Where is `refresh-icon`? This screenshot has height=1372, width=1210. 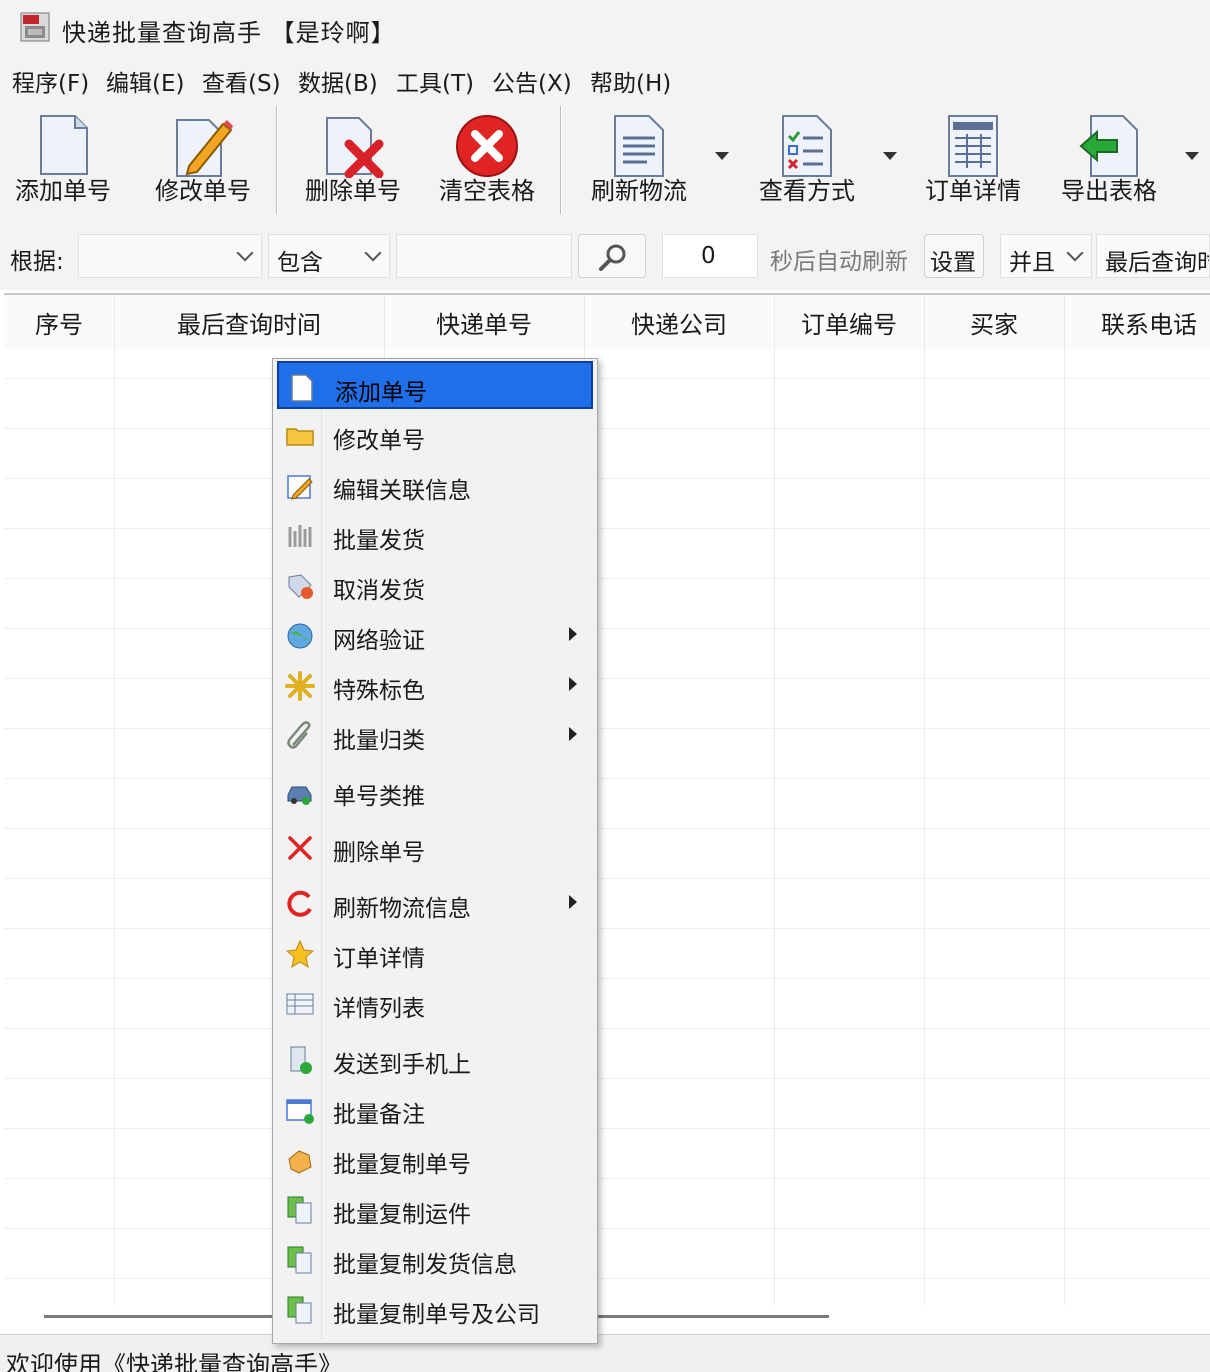 refresh-icon is located at coordinates (299, 903).